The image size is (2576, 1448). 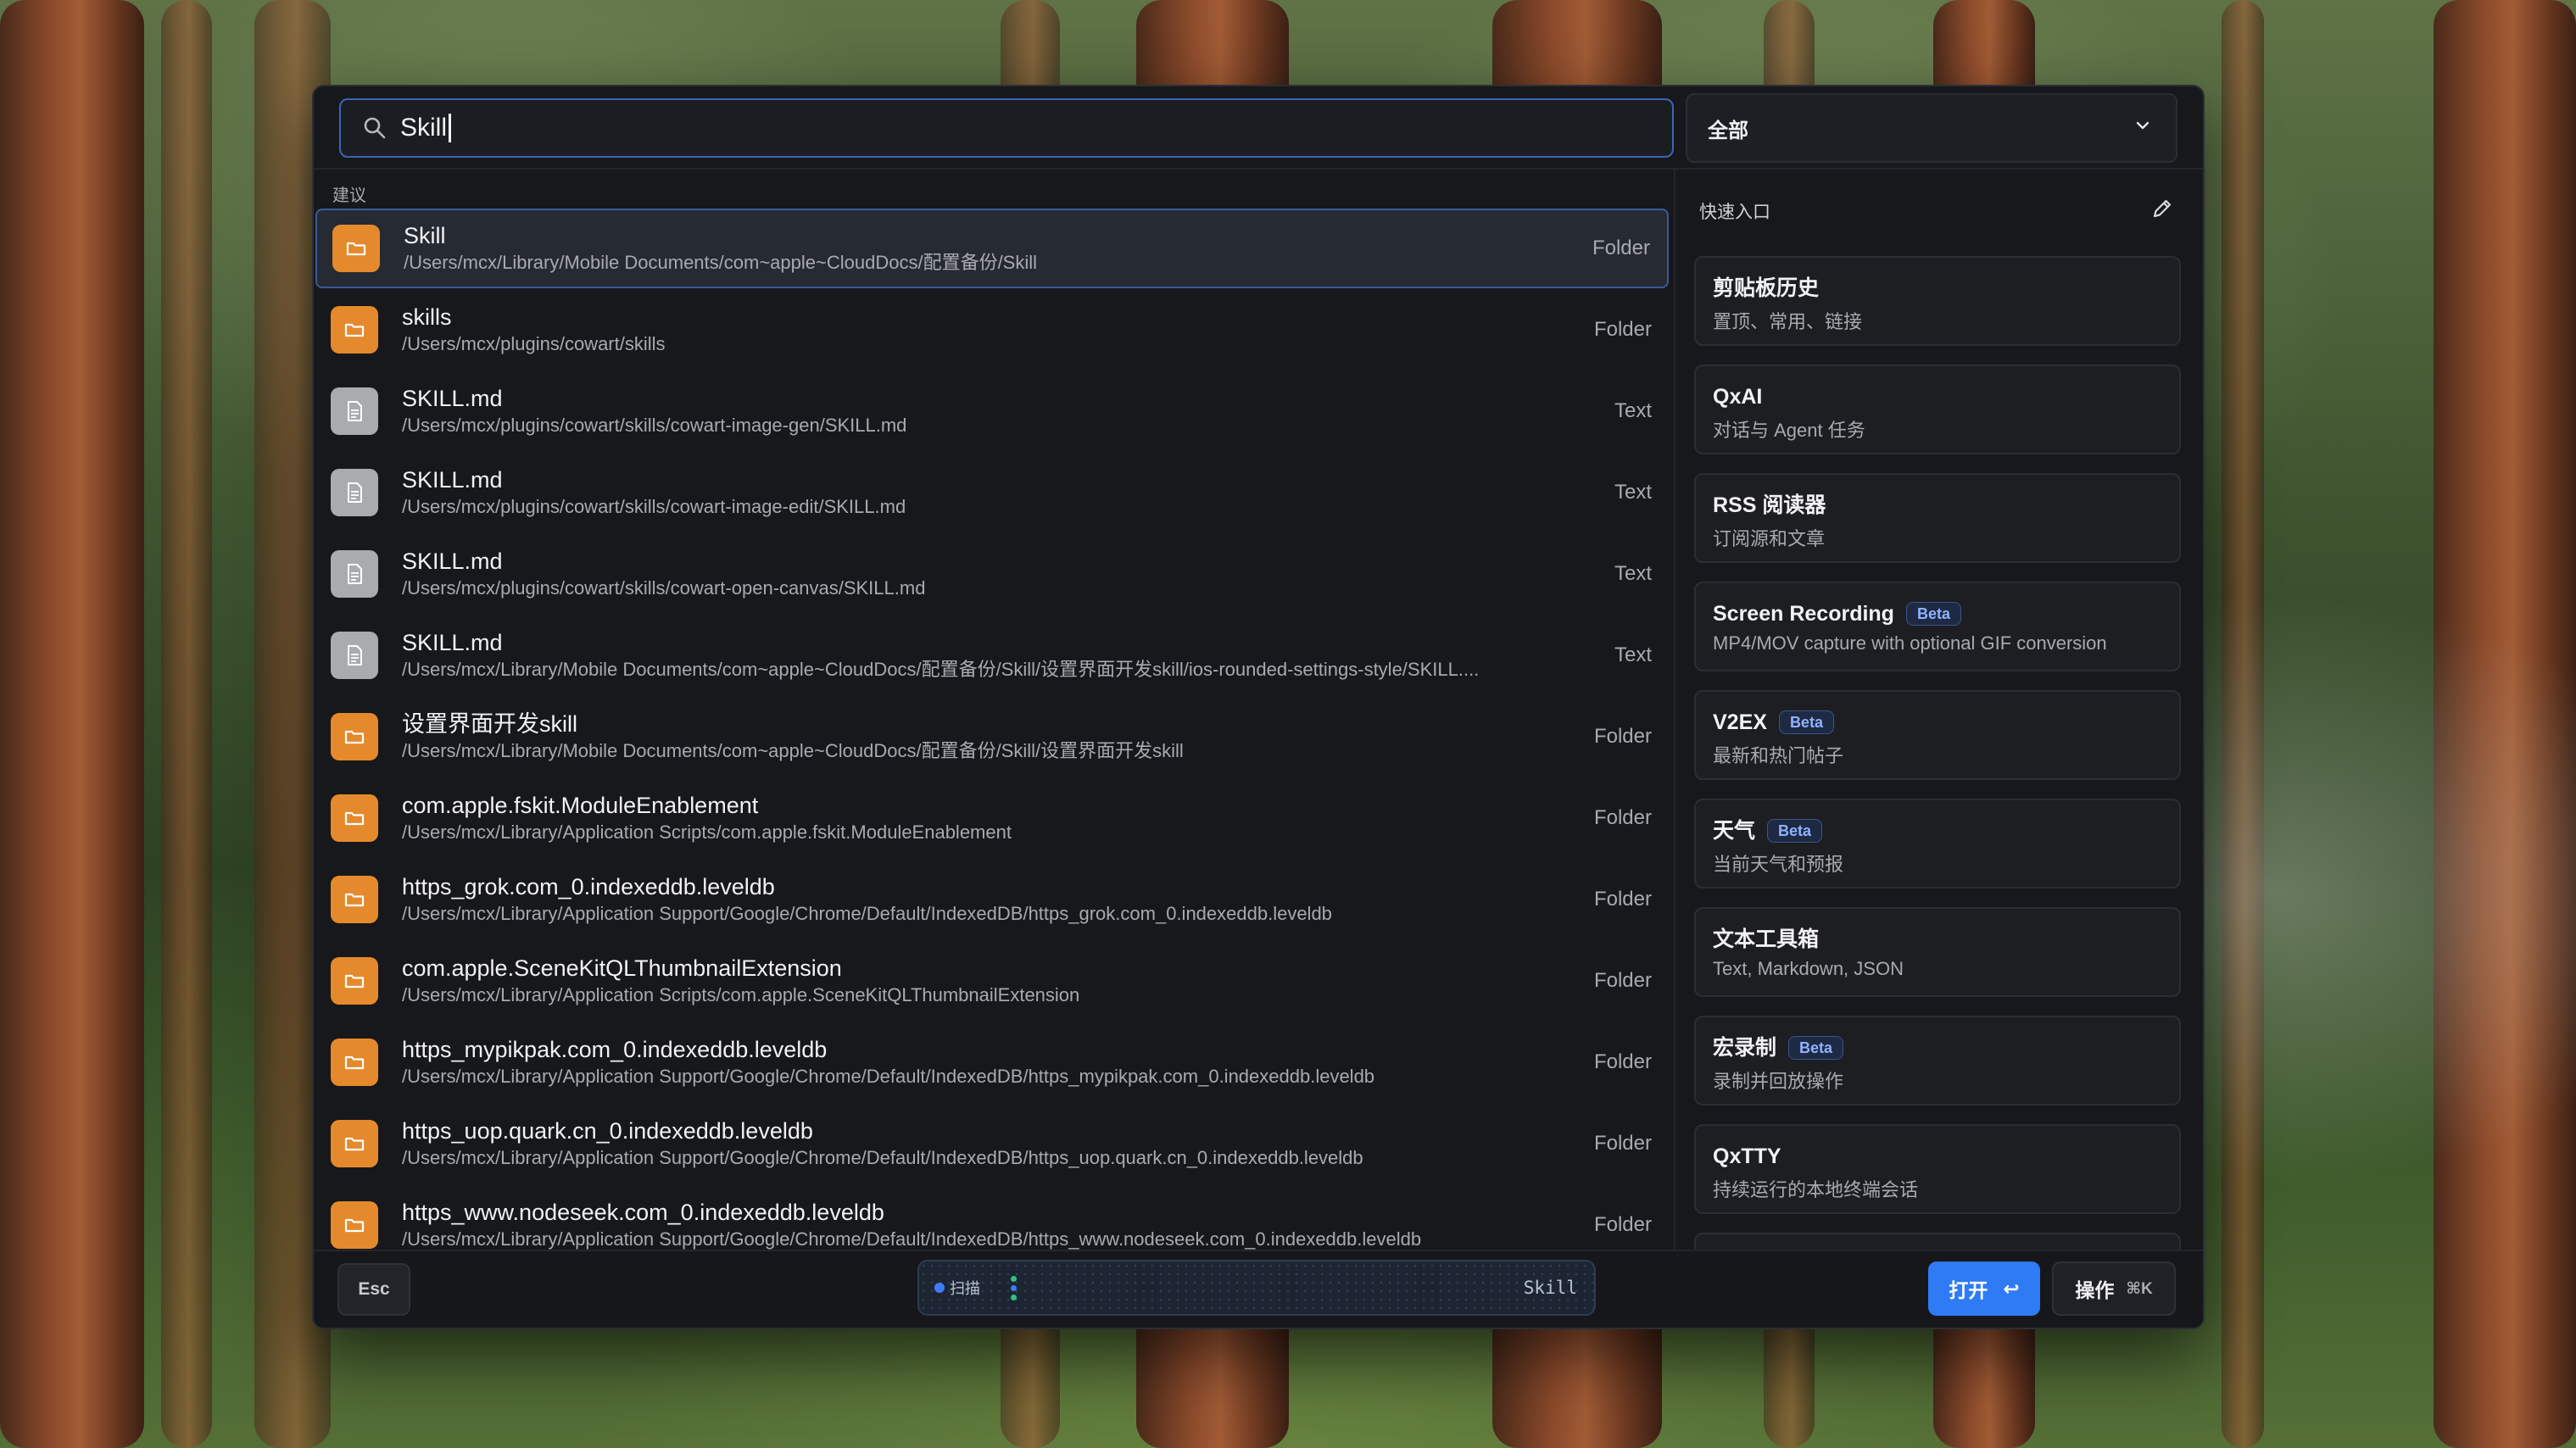 What do you see at coordinates (1728, 130) in the screenshot?
I see `scope-selected-value: 全部` at bounding box center [1728, 130].